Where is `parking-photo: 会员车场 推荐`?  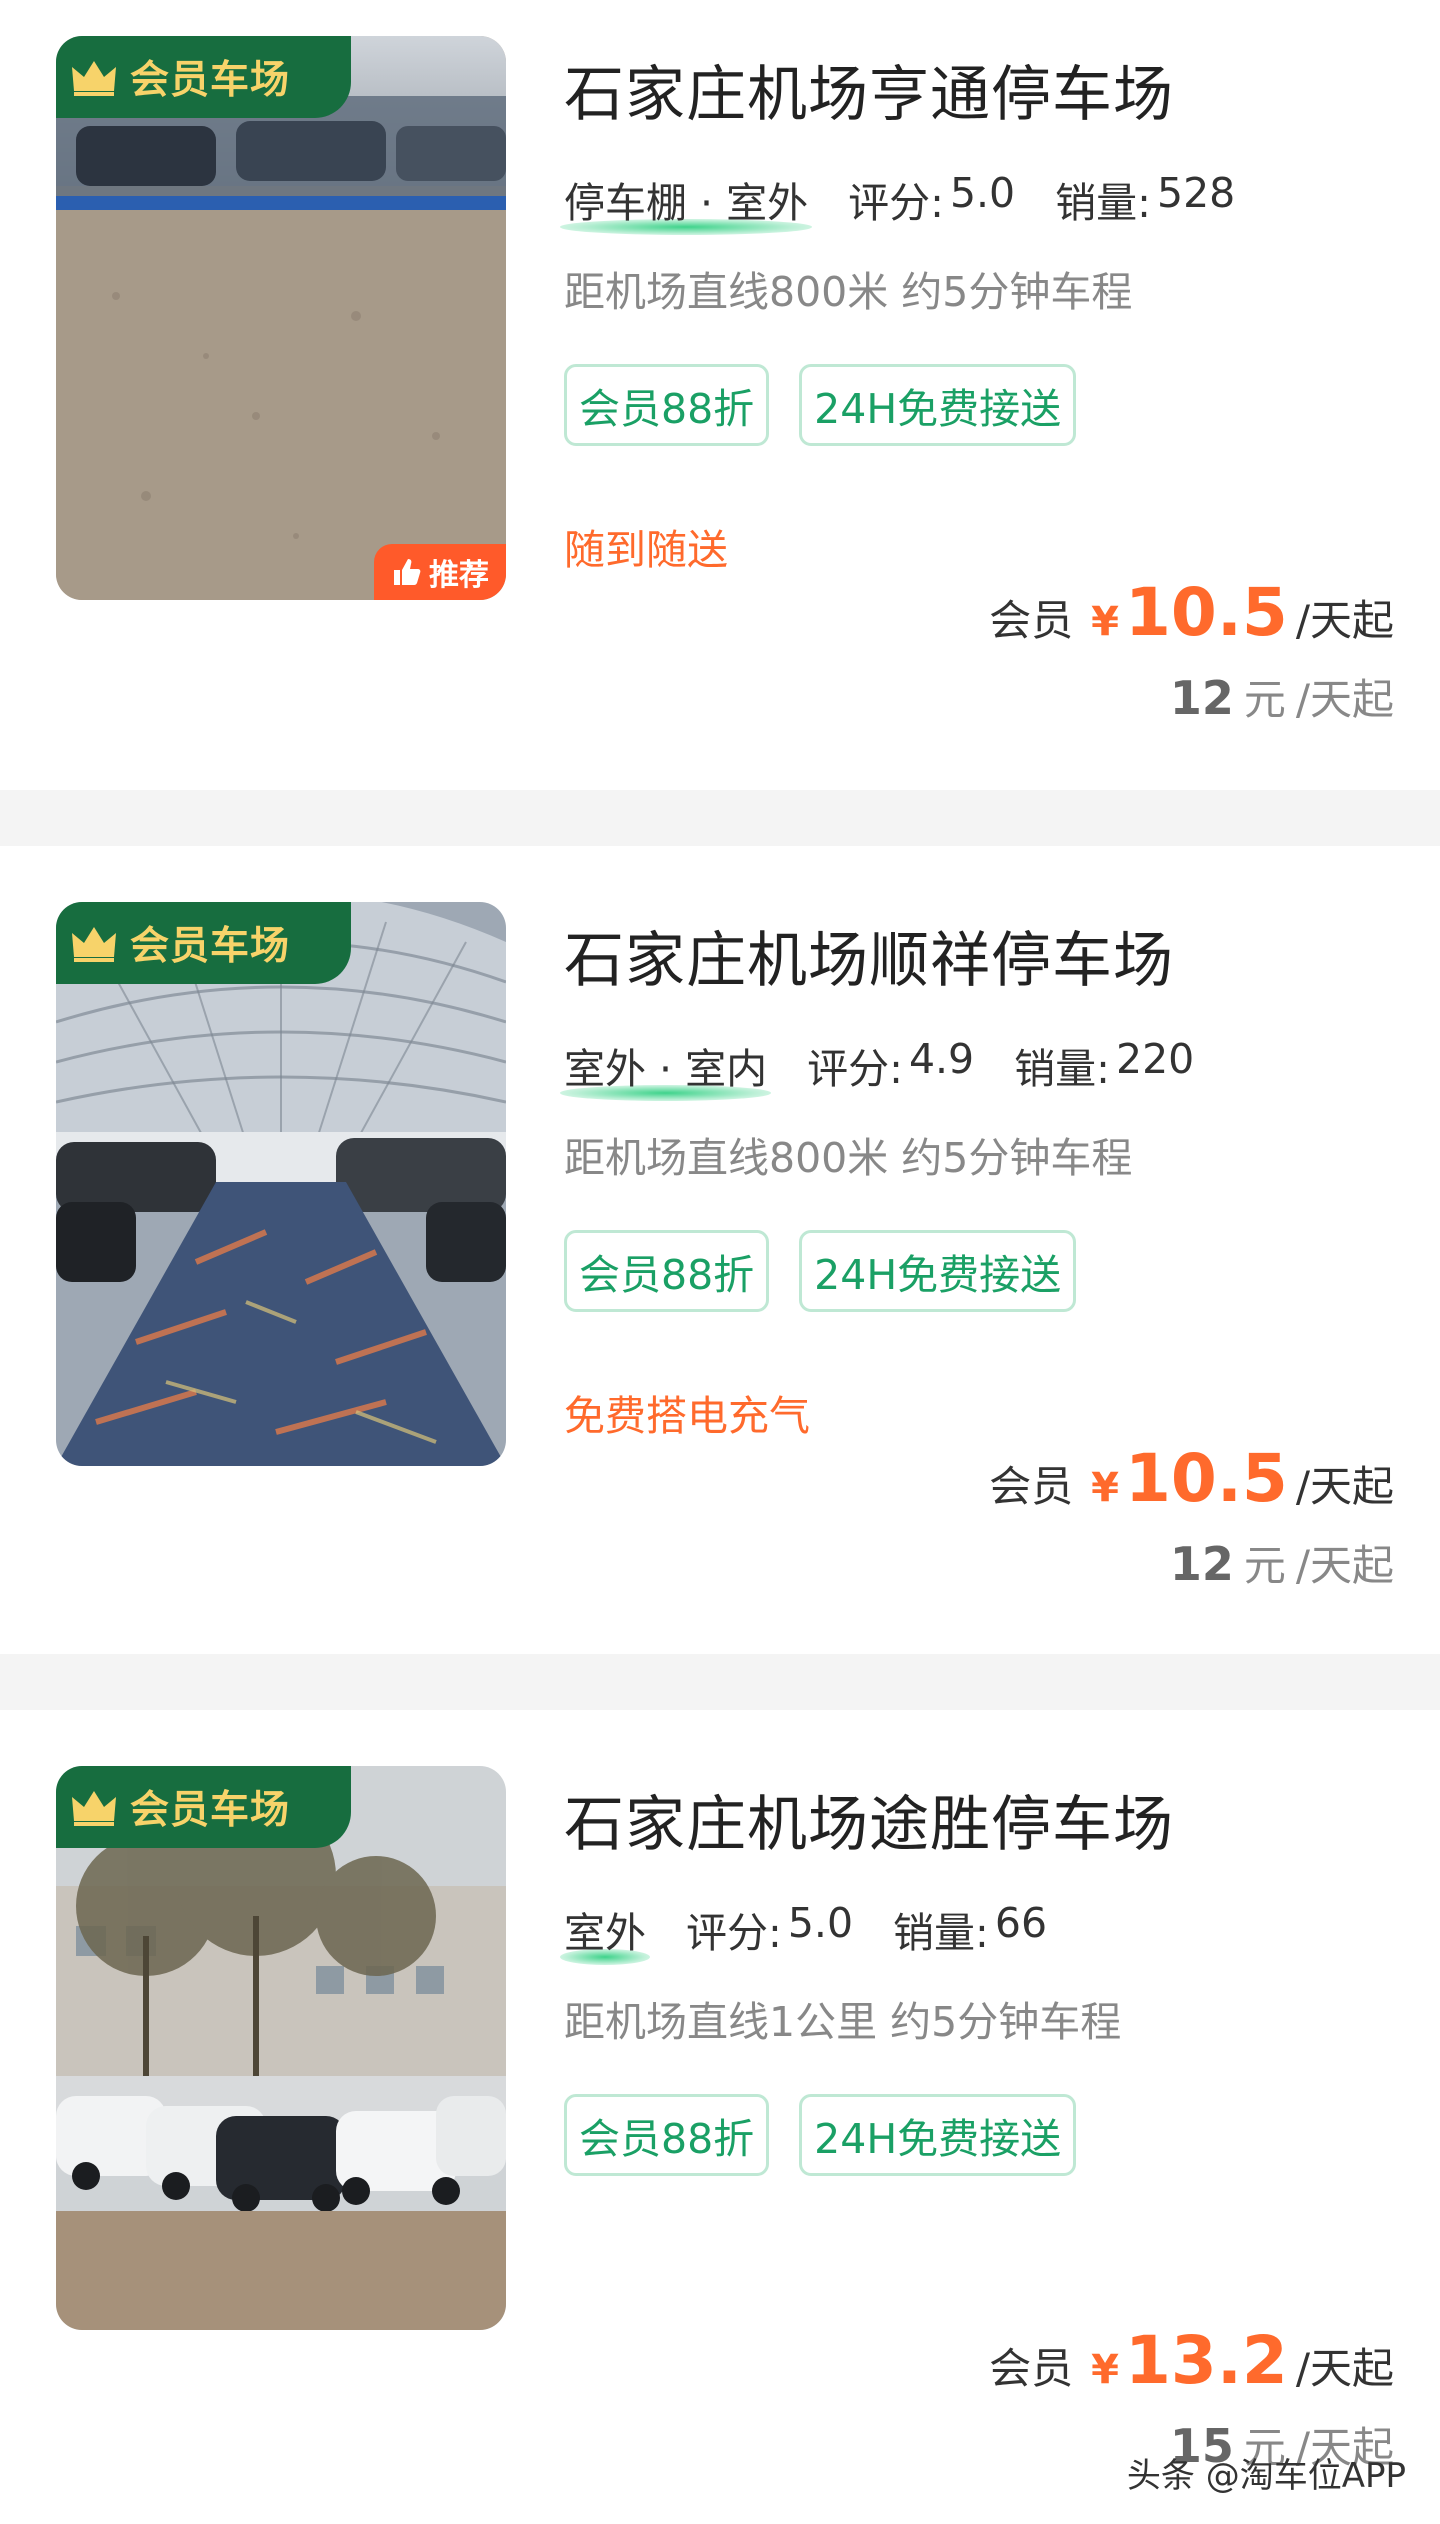 parking-photo: 会员车场 推荐 is located at coordinates (281, 318).